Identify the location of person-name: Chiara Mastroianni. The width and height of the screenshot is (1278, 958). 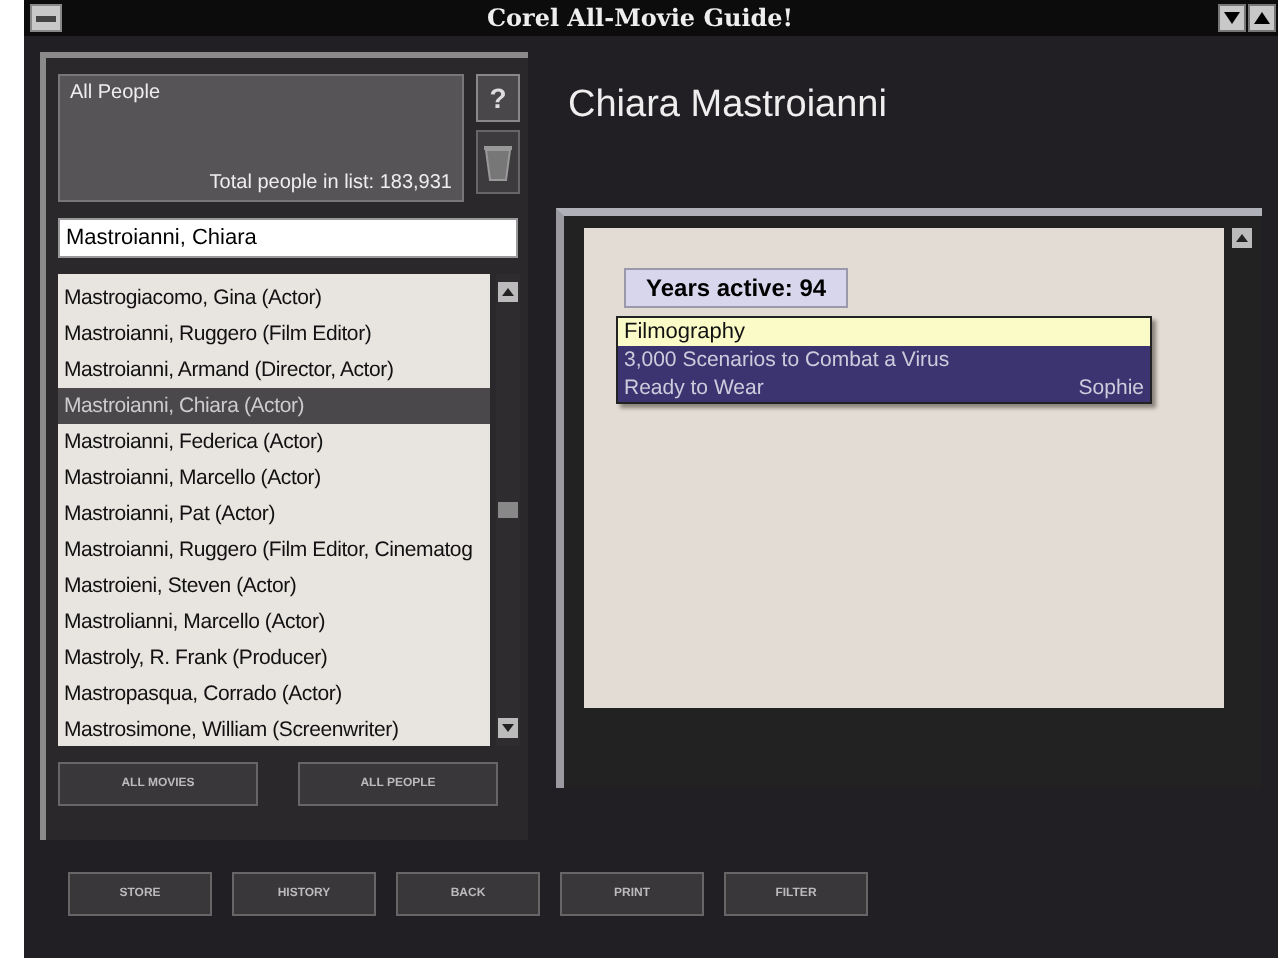
(727, 105).